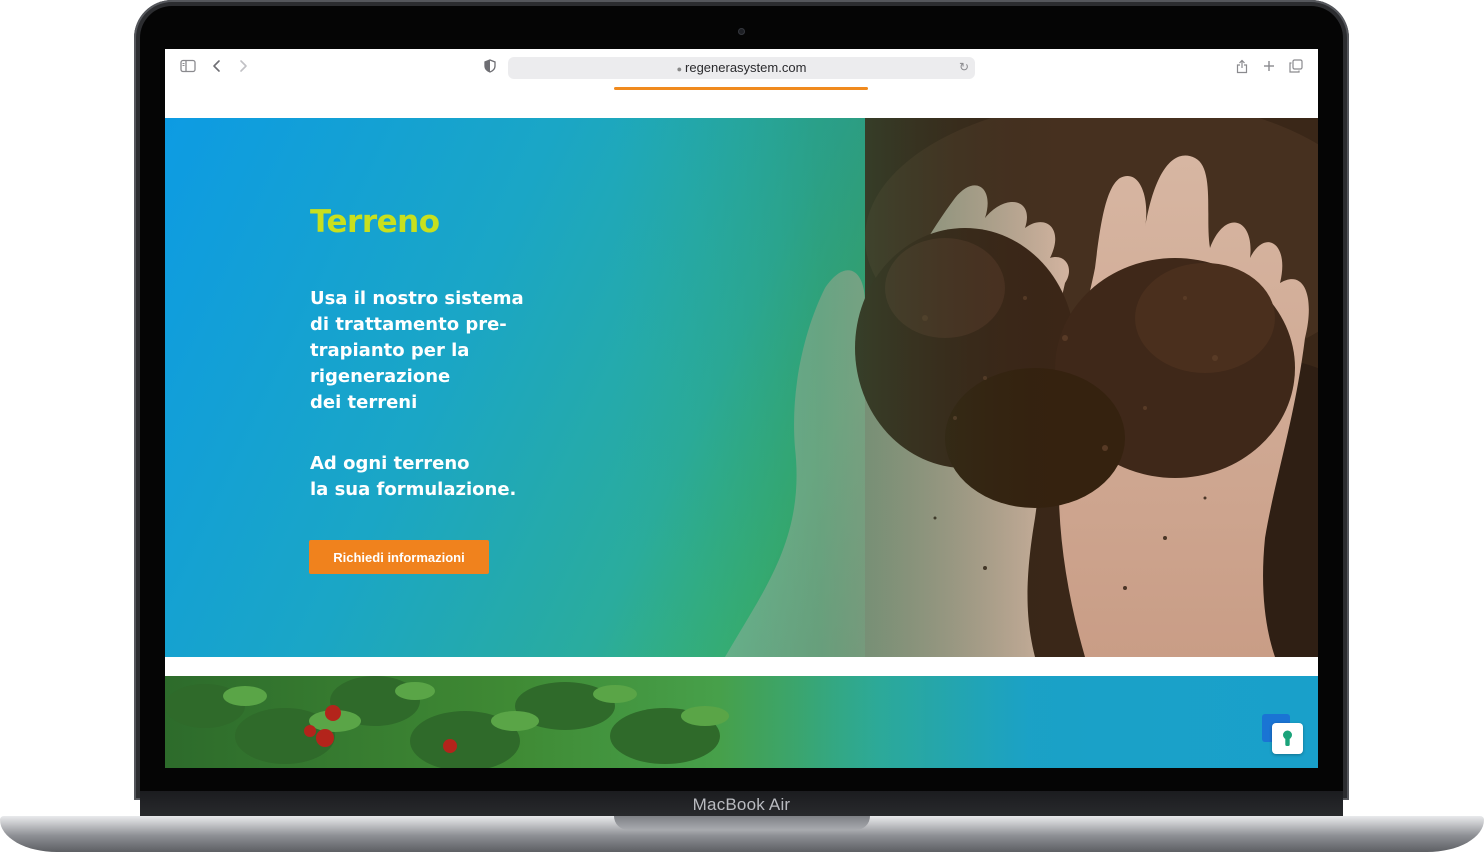  What do you see at coordinates (188, 68) in the screenshot?
I see `sidebar-icon` at bounding box center [188, 68].